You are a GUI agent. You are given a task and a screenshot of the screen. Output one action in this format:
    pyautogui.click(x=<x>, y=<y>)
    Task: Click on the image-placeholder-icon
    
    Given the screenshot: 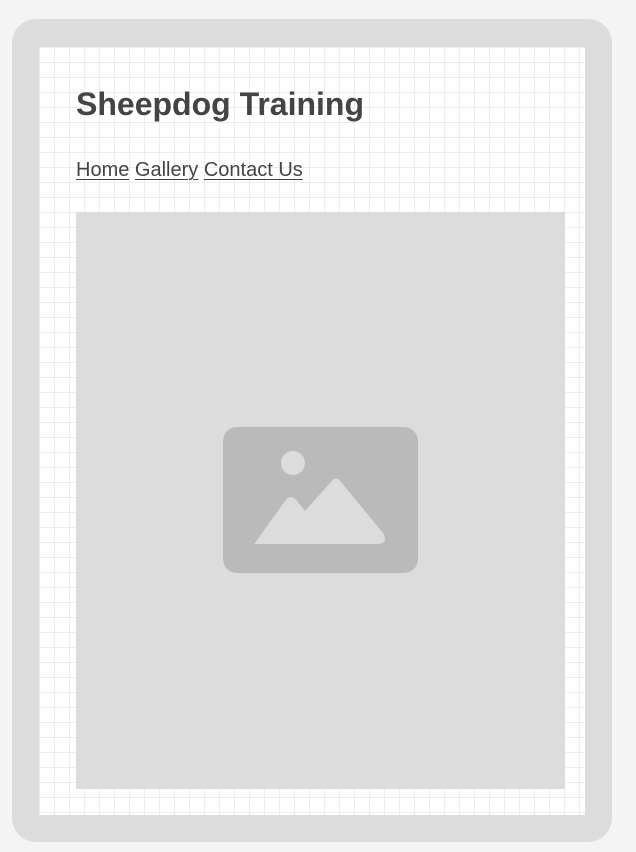 What is the action you would take?
    pyautogui.click(x=320, y=500)
    